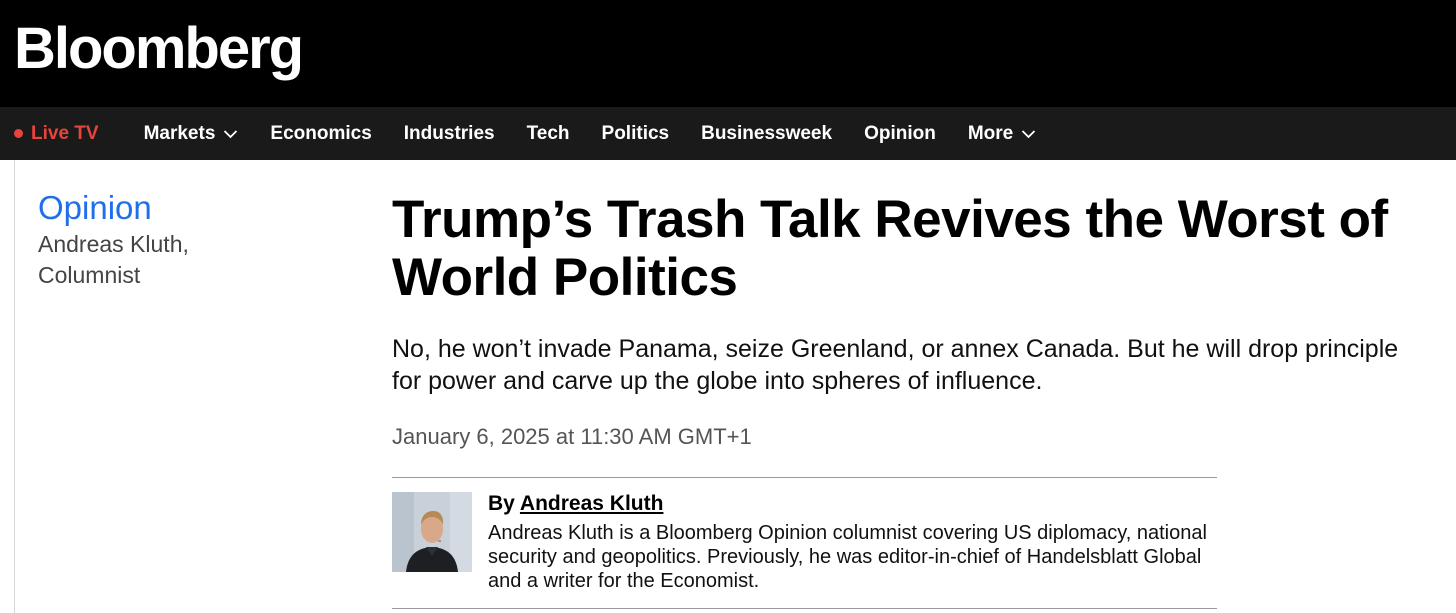 The image size is (1456, 613). I want to click on live-dot-icon, so click(18, 133).